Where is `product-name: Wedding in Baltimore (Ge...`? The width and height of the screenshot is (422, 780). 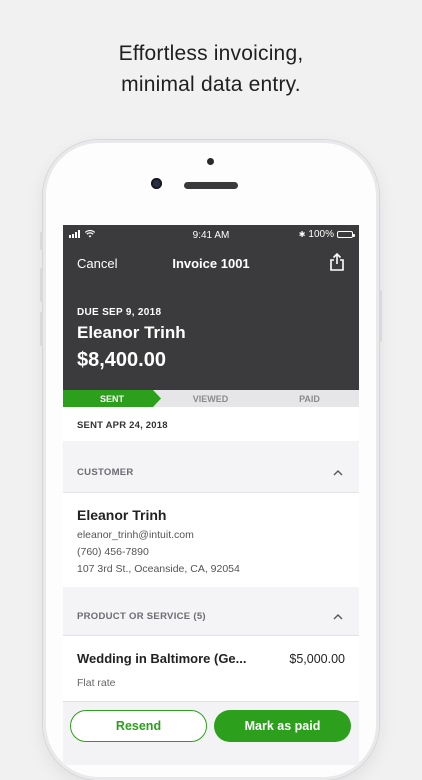 product-name: Wedding in Baltimore (Ge... is located at coordinates (162, 658).